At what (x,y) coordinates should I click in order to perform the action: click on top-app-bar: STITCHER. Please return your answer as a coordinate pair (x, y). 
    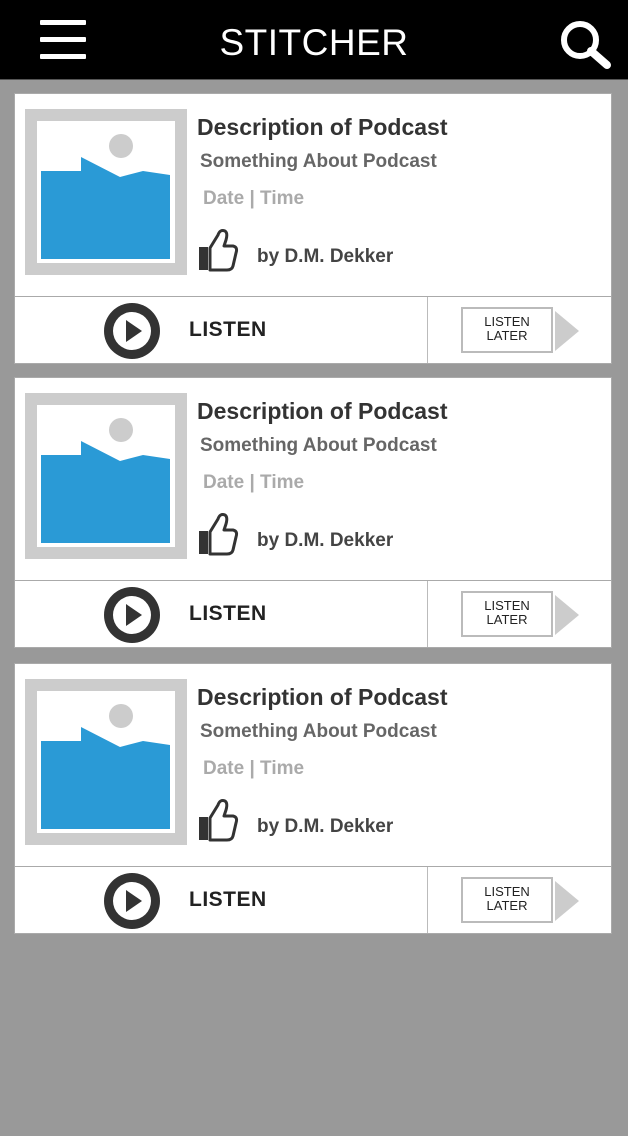
    Looking at the image, I should click on (314, 40).